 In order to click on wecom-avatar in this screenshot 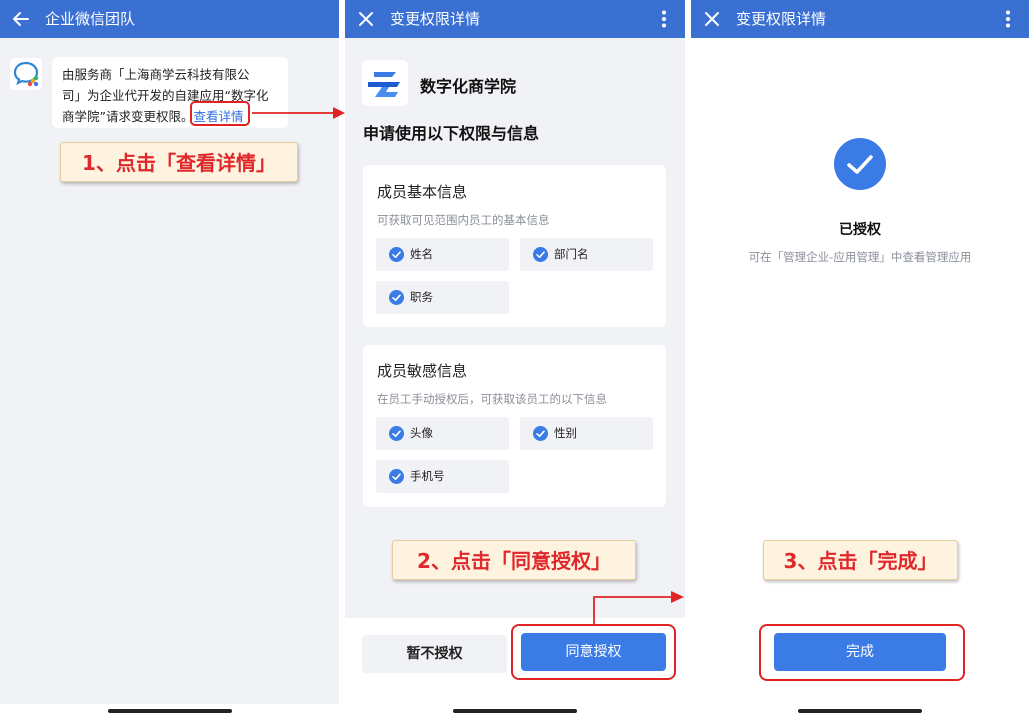, I will do `click(26, 74)`.